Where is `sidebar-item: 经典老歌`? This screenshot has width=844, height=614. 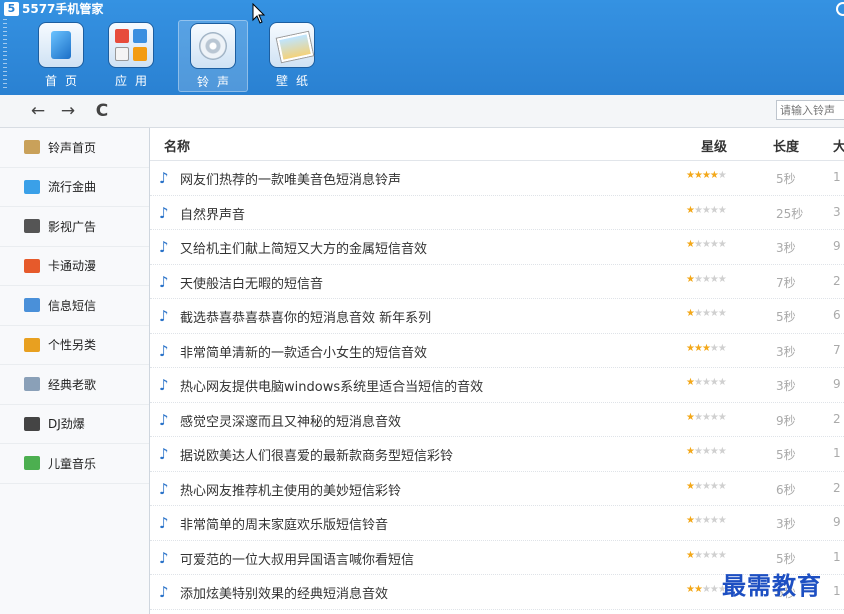
sidebar-item: 经典老歌 is located at coordinates (74, 385).